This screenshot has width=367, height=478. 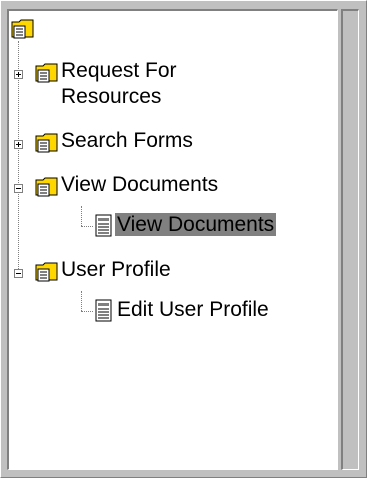 I want to click on tree-item-view-documents: View Documents, so click(x=139, y=185).